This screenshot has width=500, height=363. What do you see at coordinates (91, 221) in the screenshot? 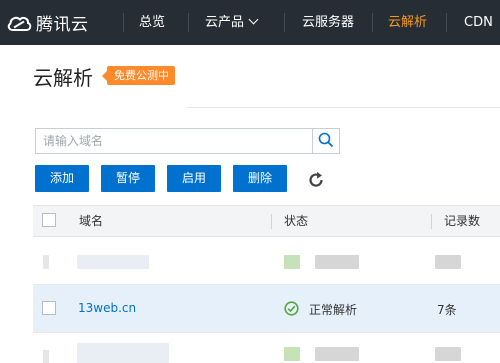
I see `column-header-domain: 域名` at bounding box center [91, 221].